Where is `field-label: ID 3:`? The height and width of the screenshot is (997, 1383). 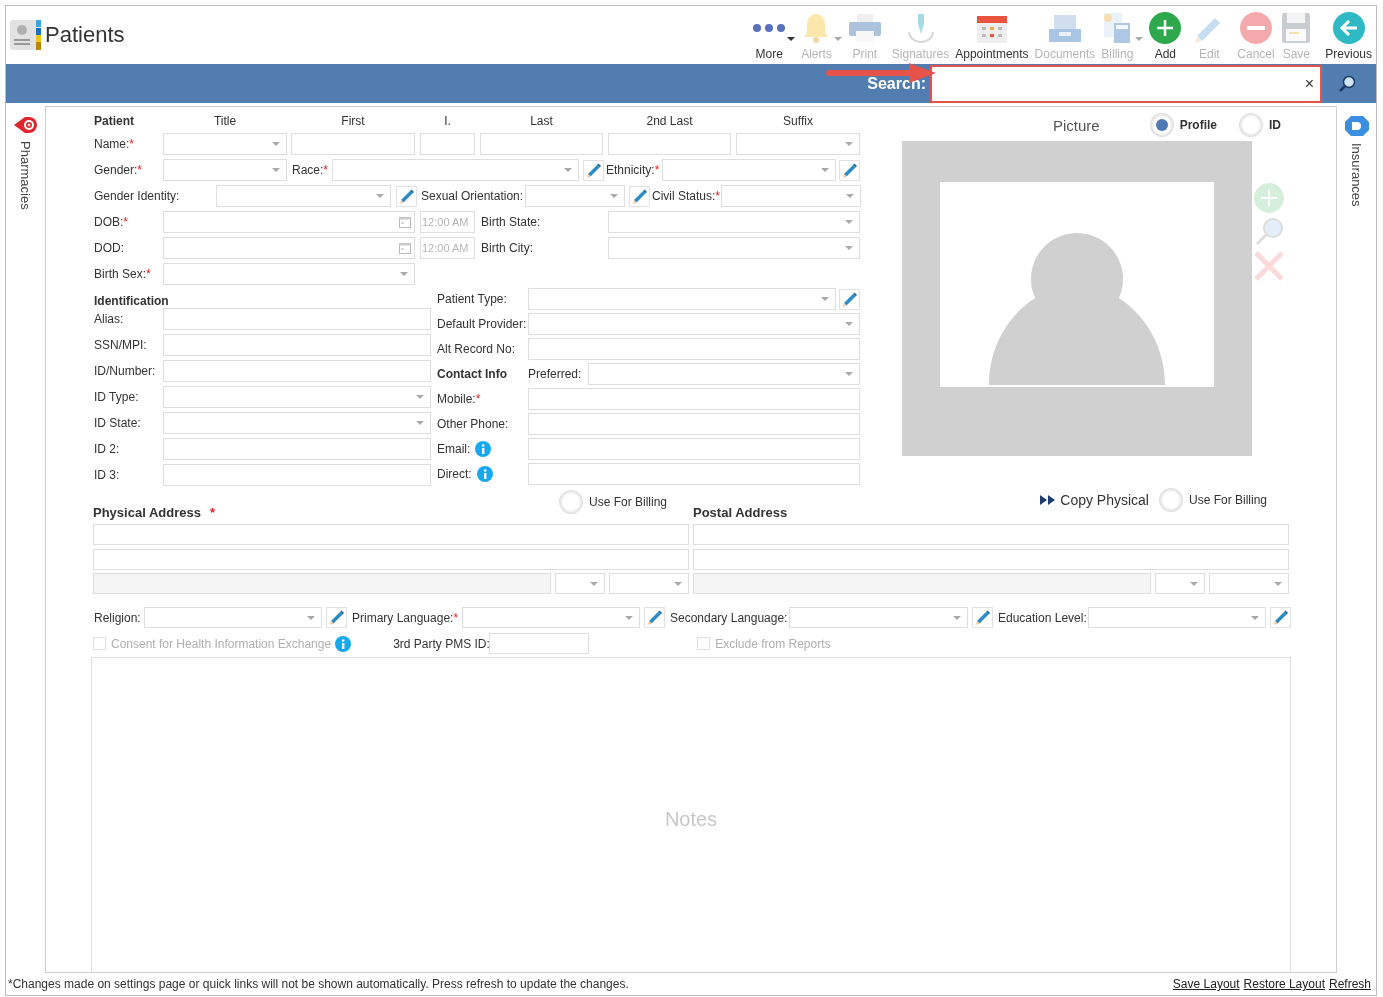
field-label: ID 3: is located at coordinates (107, 475).